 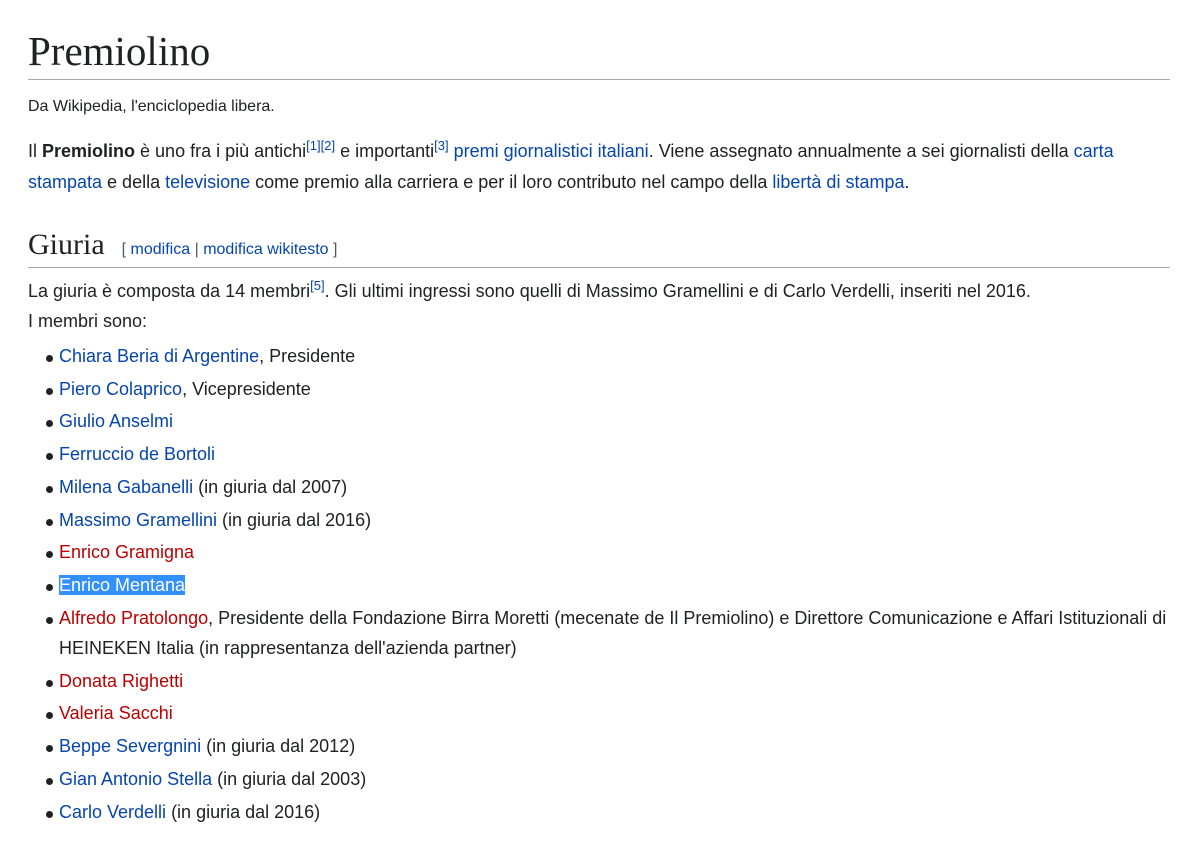 I want to click on member-link-missing: Valeria Sacchi, so click(x=116, y=713).